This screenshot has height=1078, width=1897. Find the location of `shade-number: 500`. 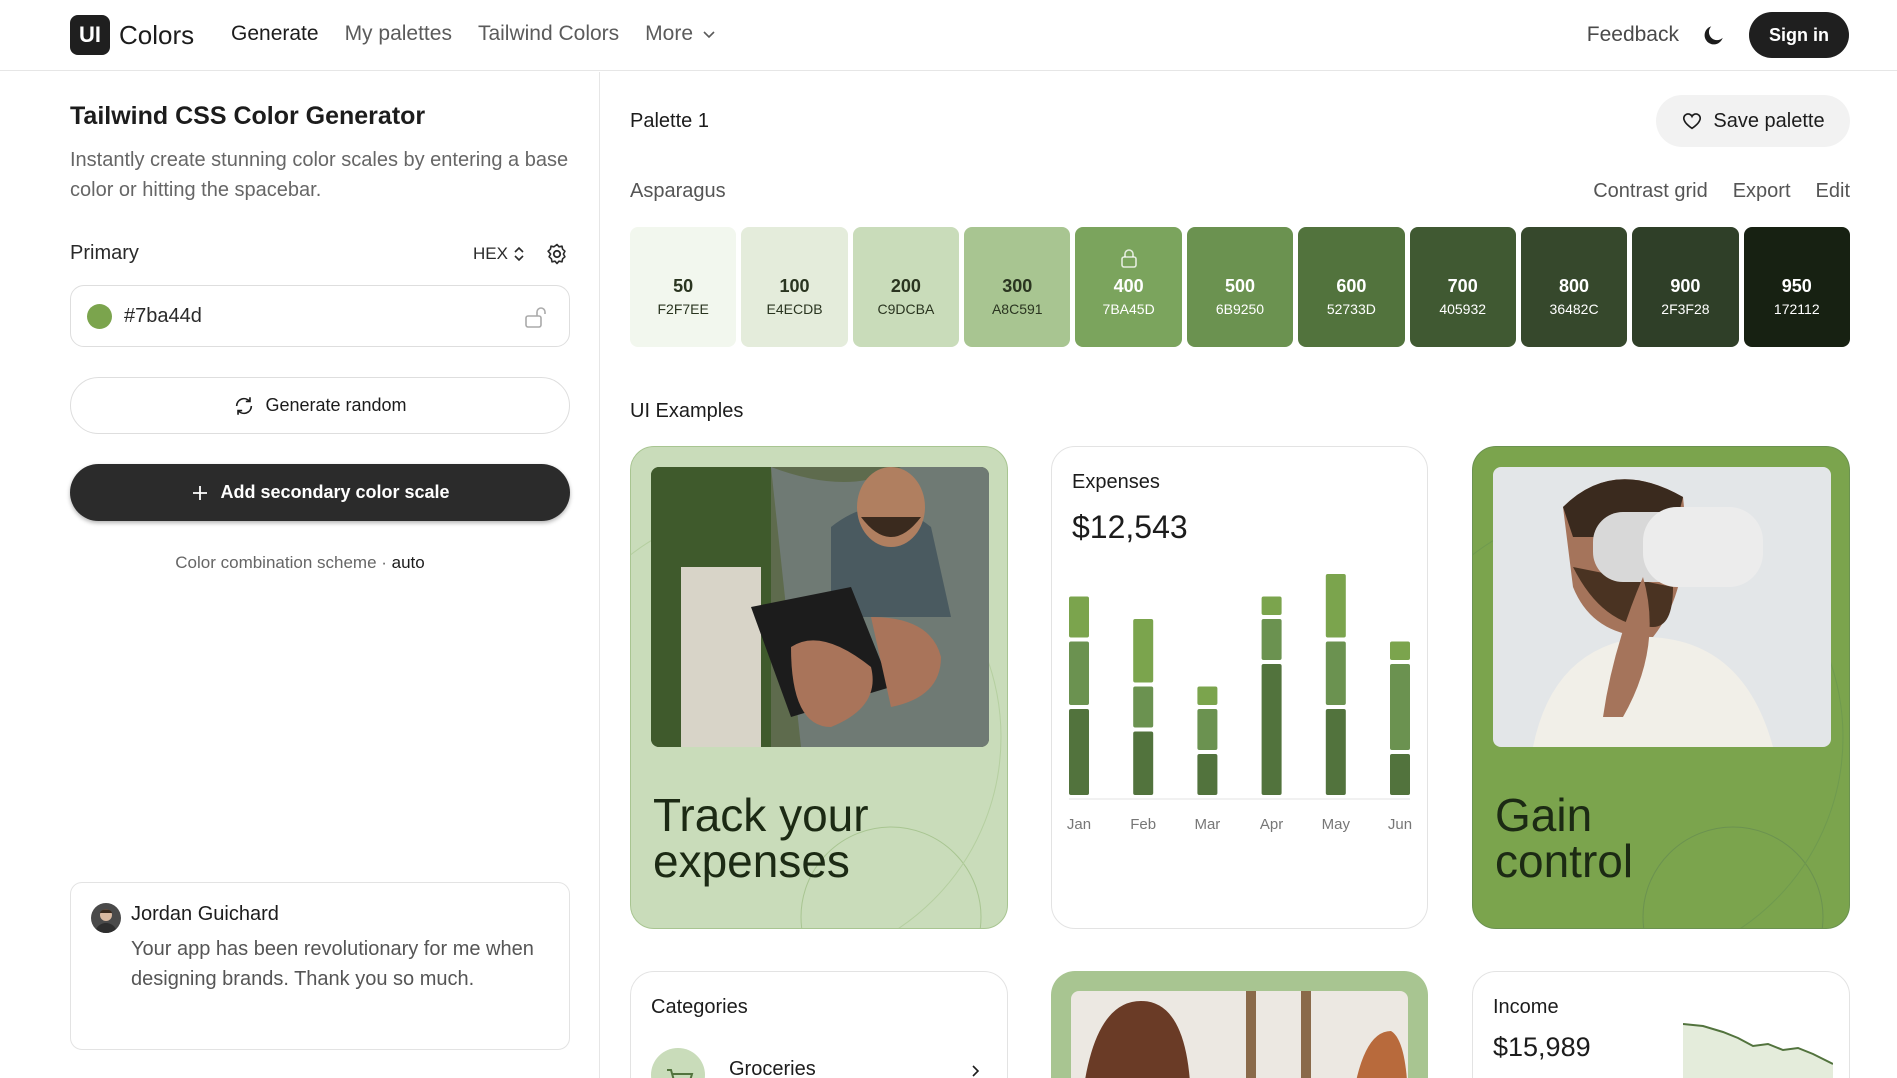

shade-number: 500 is located at coordinates (1239, 285).